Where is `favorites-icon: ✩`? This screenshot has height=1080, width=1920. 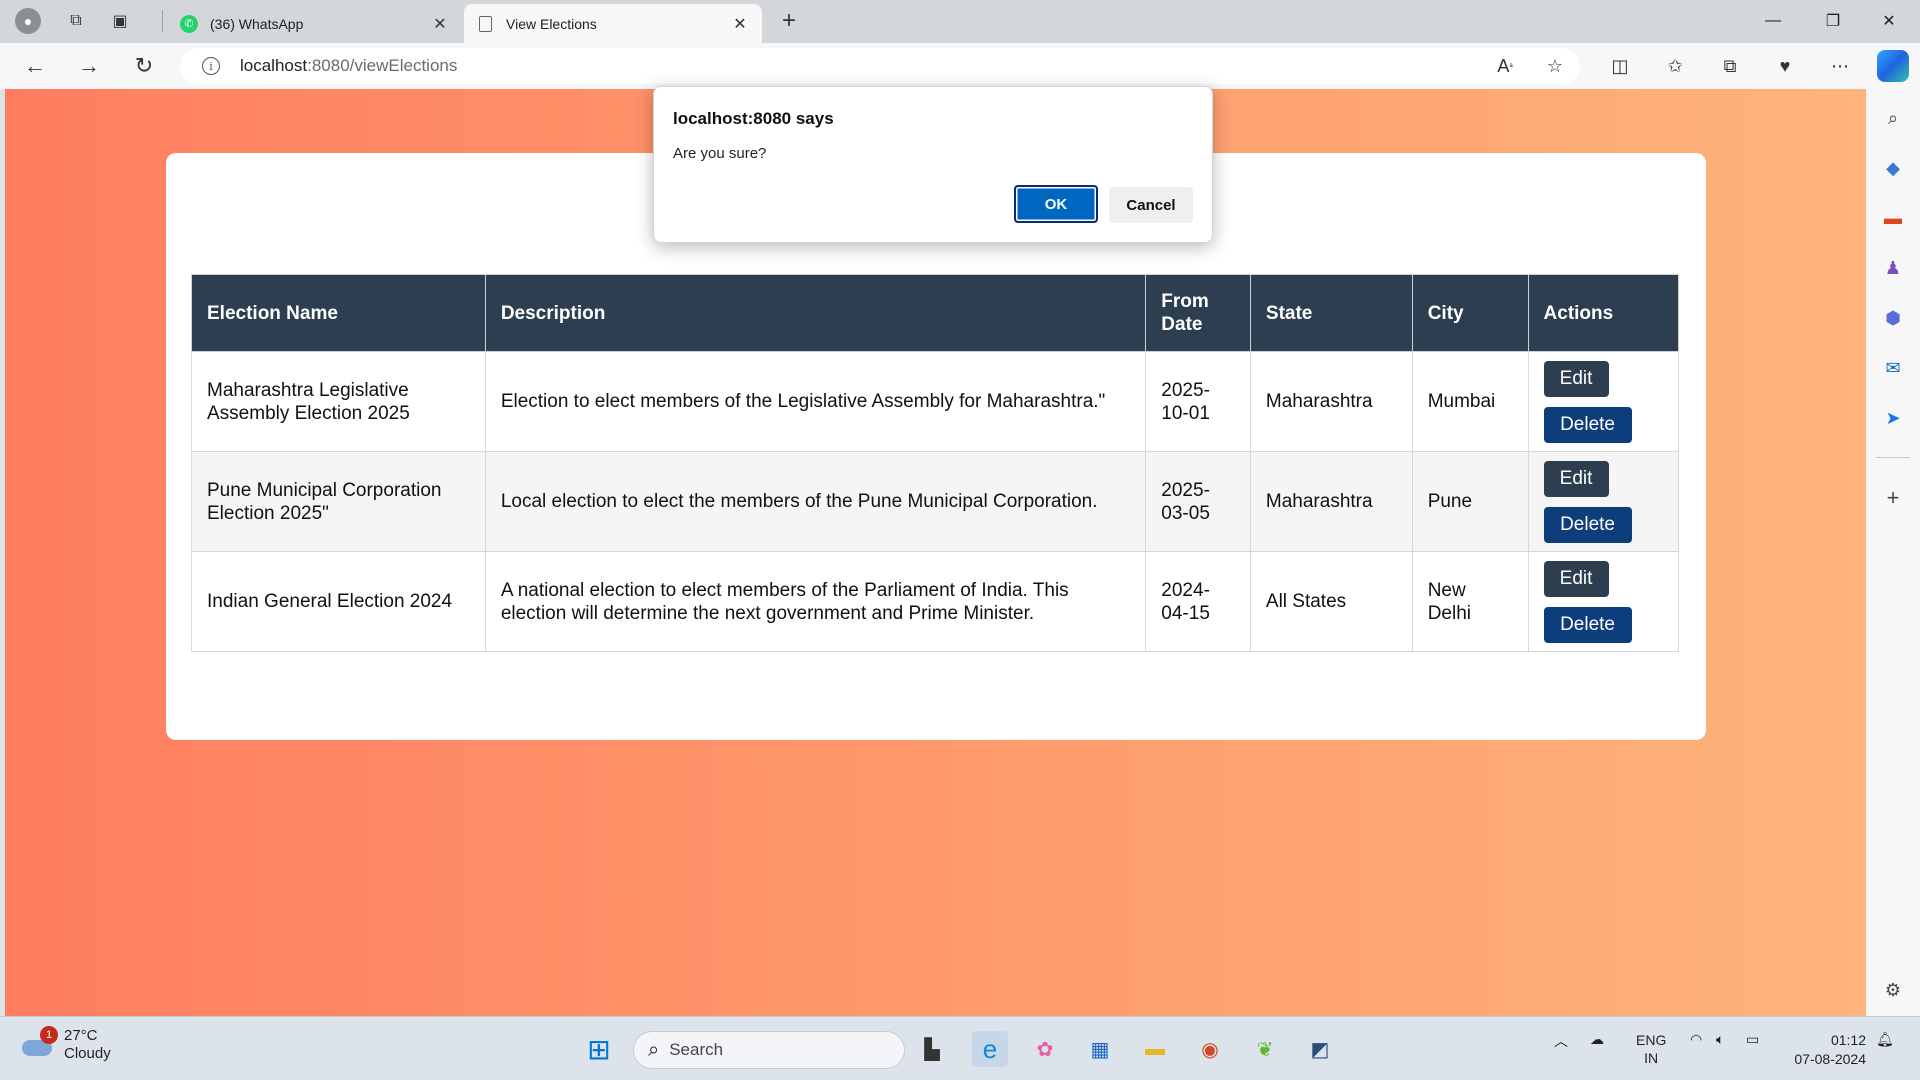
favorites-icon: ✩ is located at coordinates (1675, 66).